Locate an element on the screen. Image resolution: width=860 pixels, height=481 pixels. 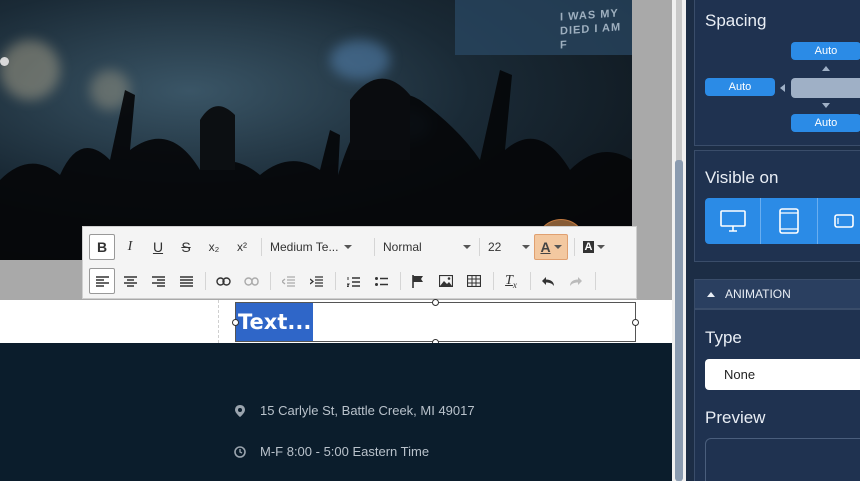
align-center-button is located at coordinates (130, 281).